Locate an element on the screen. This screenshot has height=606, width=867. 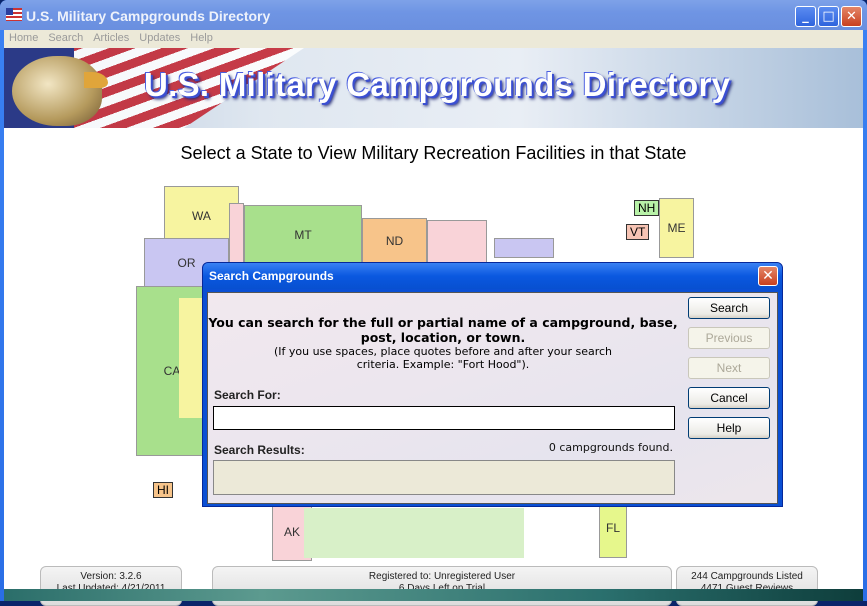
results-count: 0 campgrounds found. is located at coordinates (610, 447).